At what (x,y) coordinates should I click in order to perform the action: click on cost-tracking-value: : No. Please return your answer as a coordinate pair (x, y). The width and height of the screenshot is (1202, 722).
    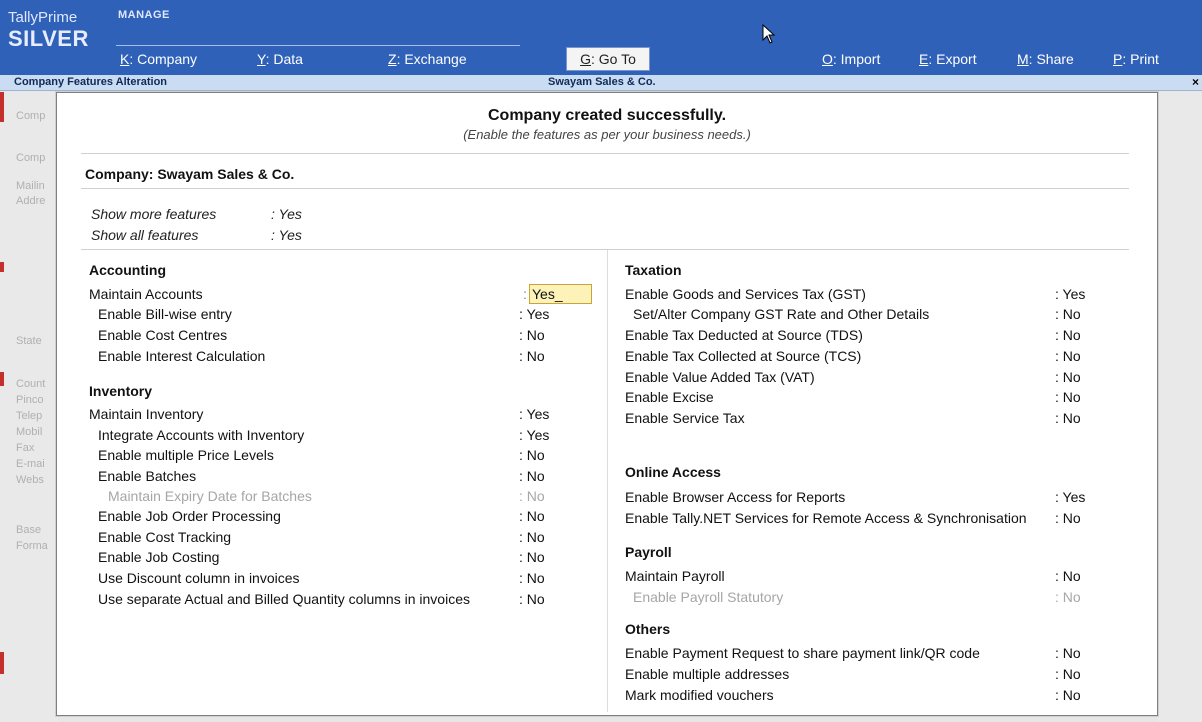
    Looking at the image, I should click on (532, 537).